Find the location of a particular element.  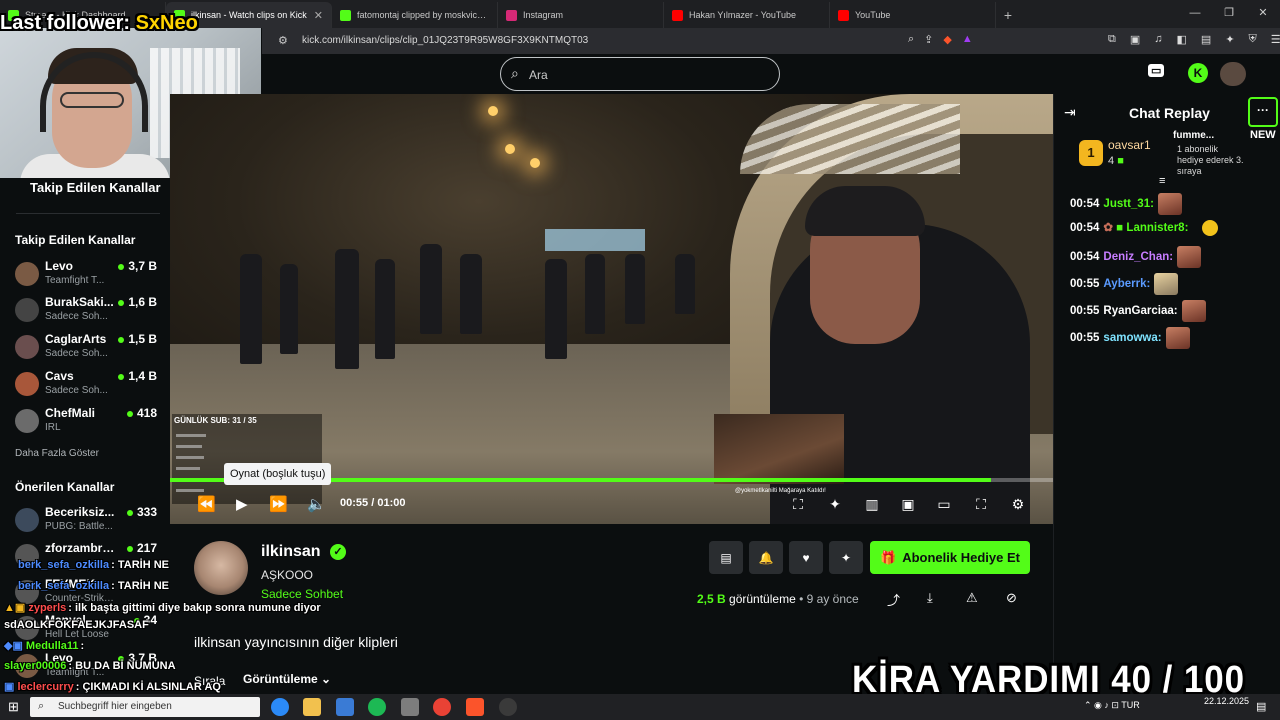

sidebar-icon: ◧ is located at coordinates (1182, 39).